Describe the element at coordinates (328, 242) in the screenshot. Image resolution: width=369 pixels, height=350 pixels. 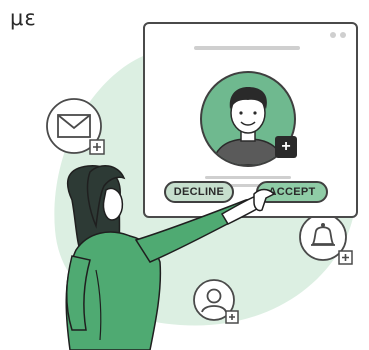
I see `bell-icon` at that location.